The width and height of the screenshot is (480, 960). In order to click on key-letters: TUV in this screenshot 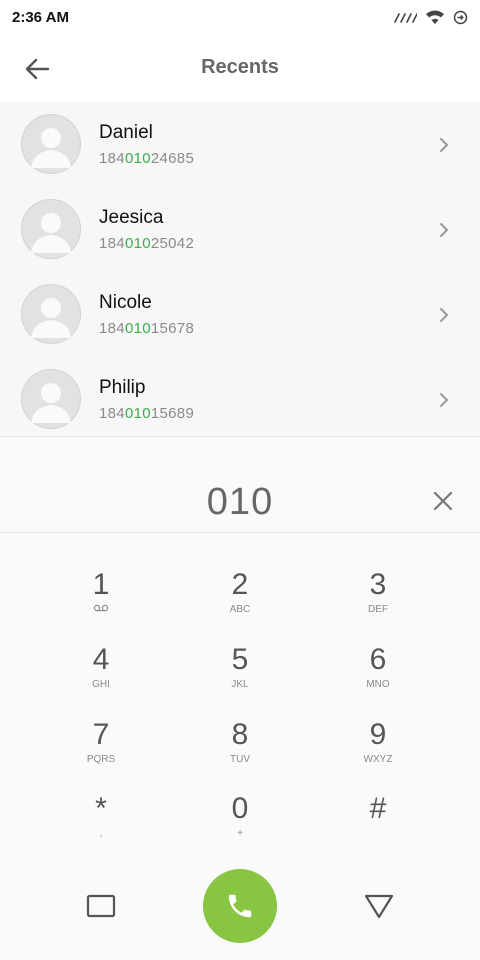, I will do `click(240, 759)`.